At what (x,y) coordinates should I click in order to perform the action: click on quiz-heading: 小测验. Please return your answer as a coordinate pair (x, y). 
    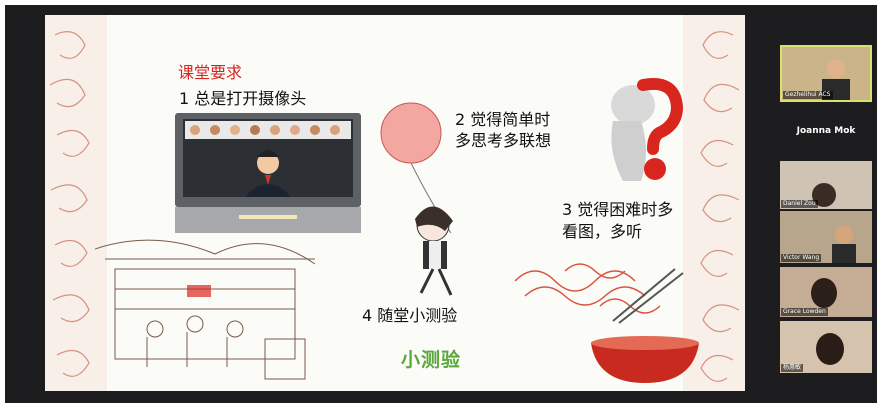
    Looking at the image, I should click on (431, 360).